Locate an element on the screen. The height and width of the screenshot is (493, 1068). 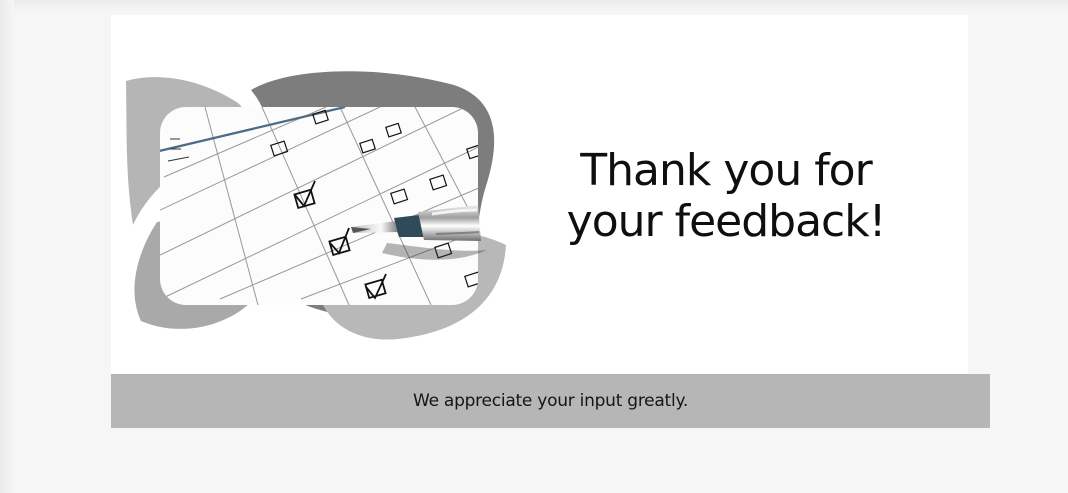
thank-you-heading: Thank you for your feedback! is located at coordinates (726, 196).